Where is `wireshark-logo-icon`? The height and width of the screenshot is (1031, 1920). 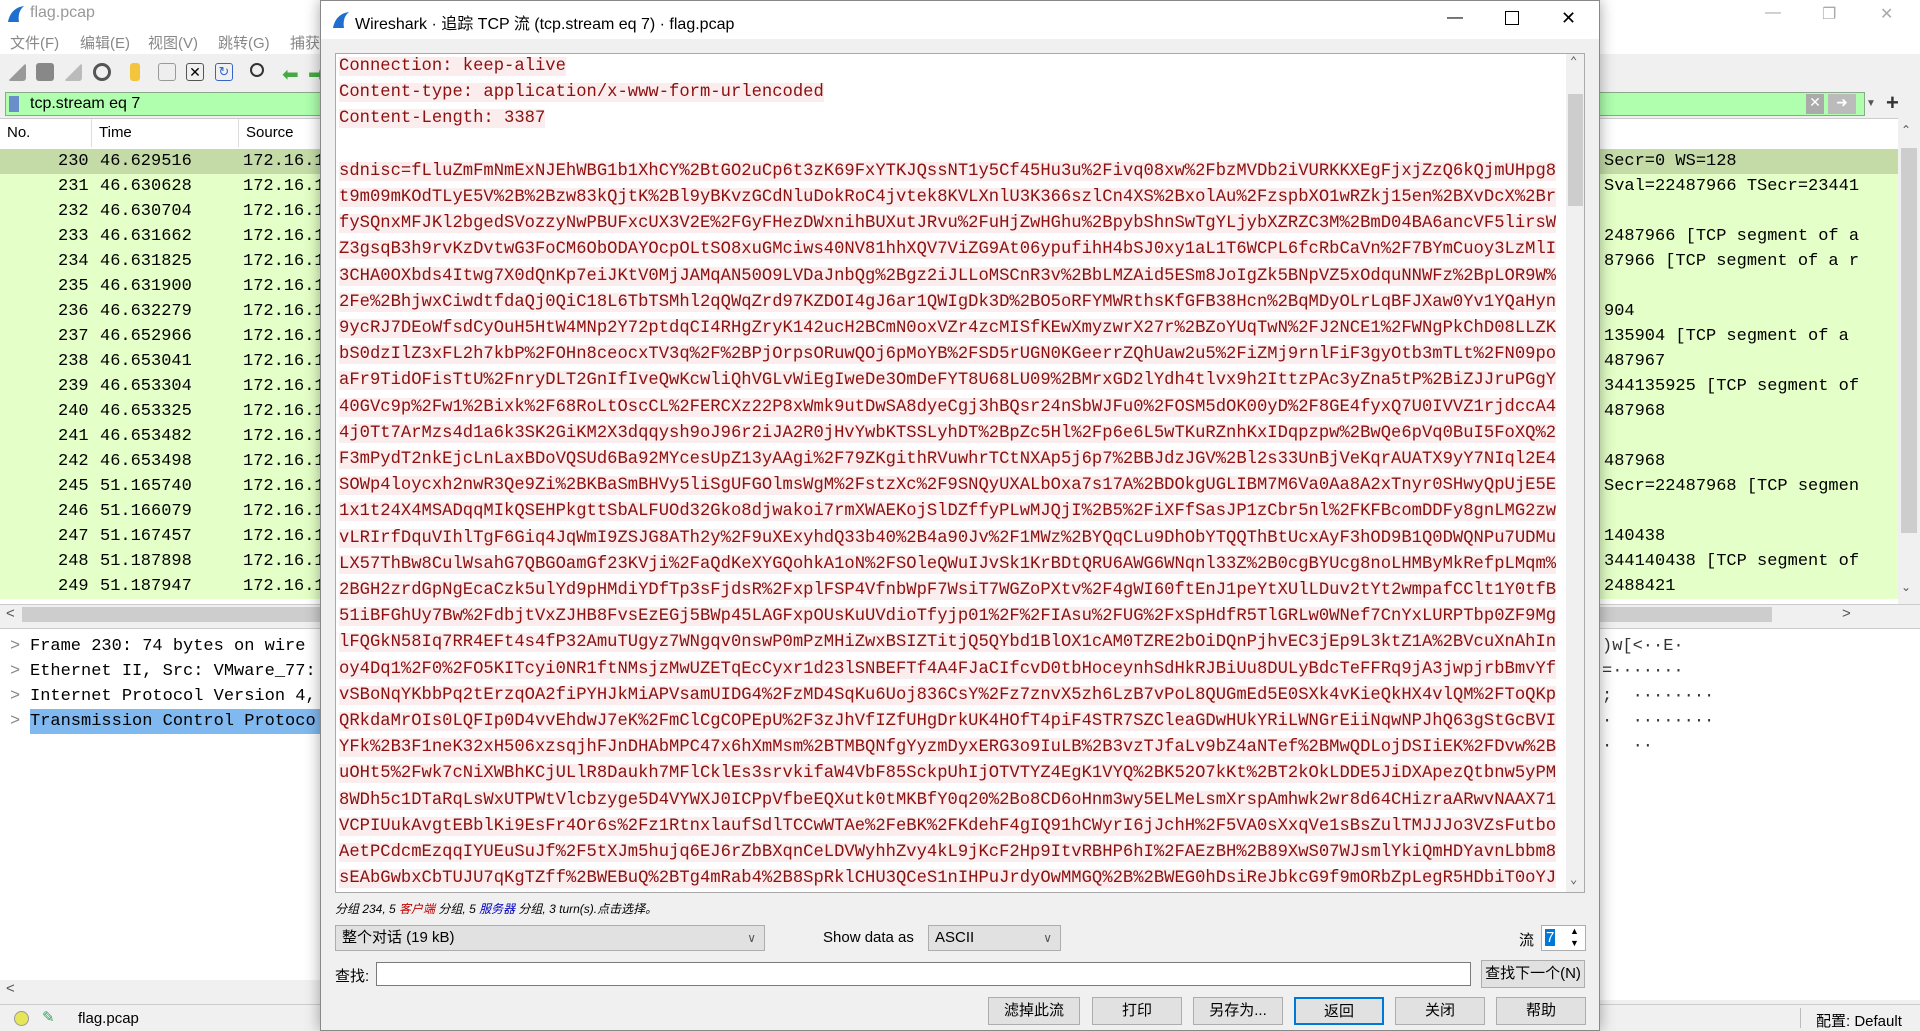
wireshark-logo-icon is located at coordinates (16, 14).